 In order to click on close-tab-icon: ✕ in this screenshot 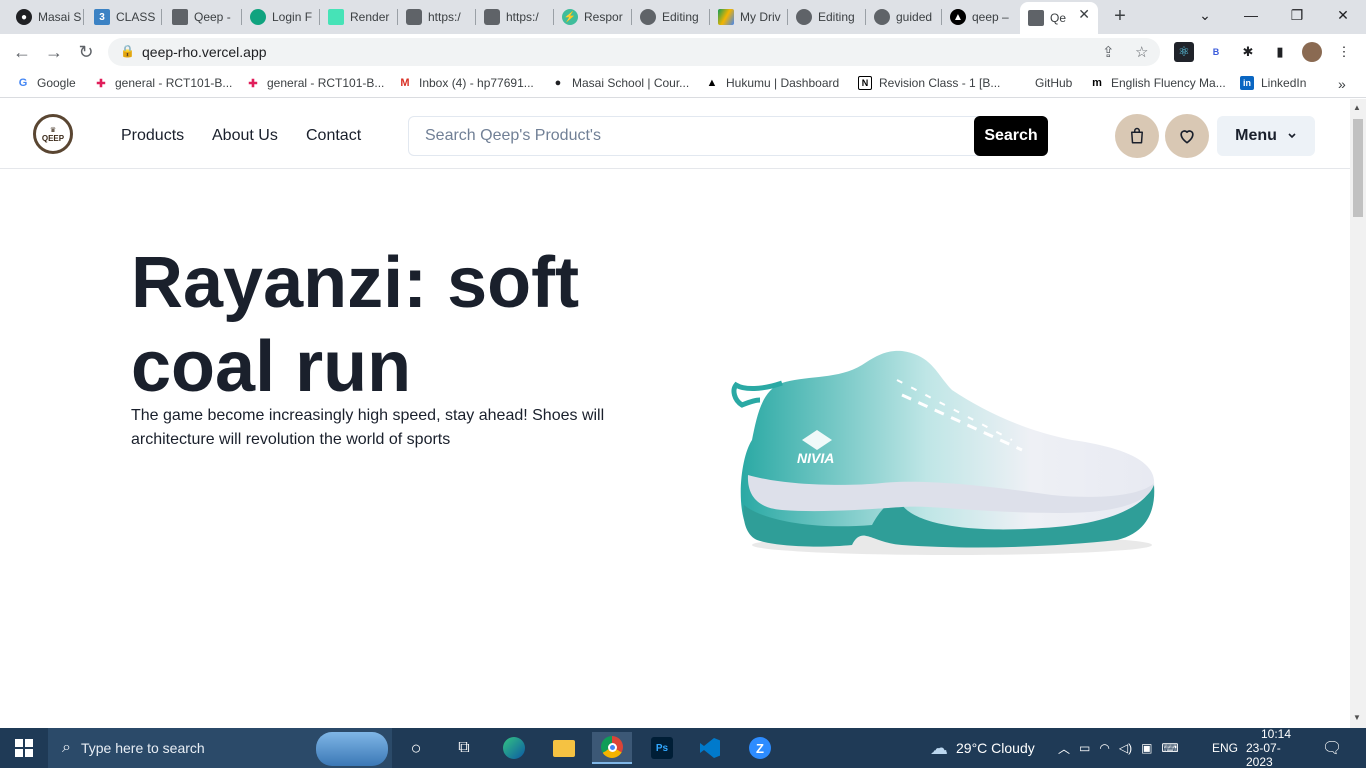, I will do `click(1084, 14)`.